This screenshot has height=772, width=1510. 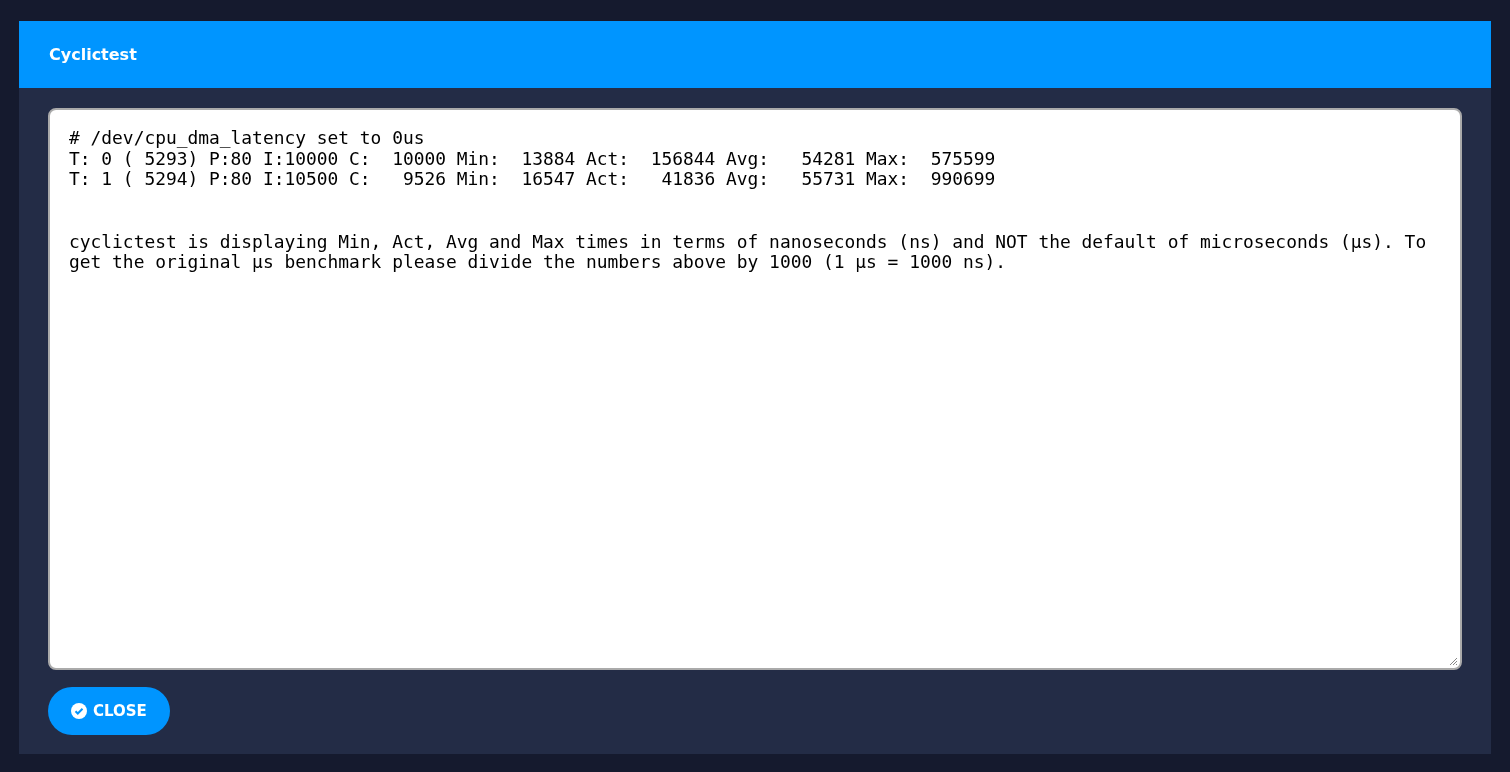 I want to click on output-note: cyclictest is displaying Min, Act, Avg and Max times in terms of nanoseconds (ns) and NOT the default of microseconds (µs). To get the original µs benchmark please divide the numbers above by 1000 (1 µs = 1000 ns)., so click(x=748, y=252).